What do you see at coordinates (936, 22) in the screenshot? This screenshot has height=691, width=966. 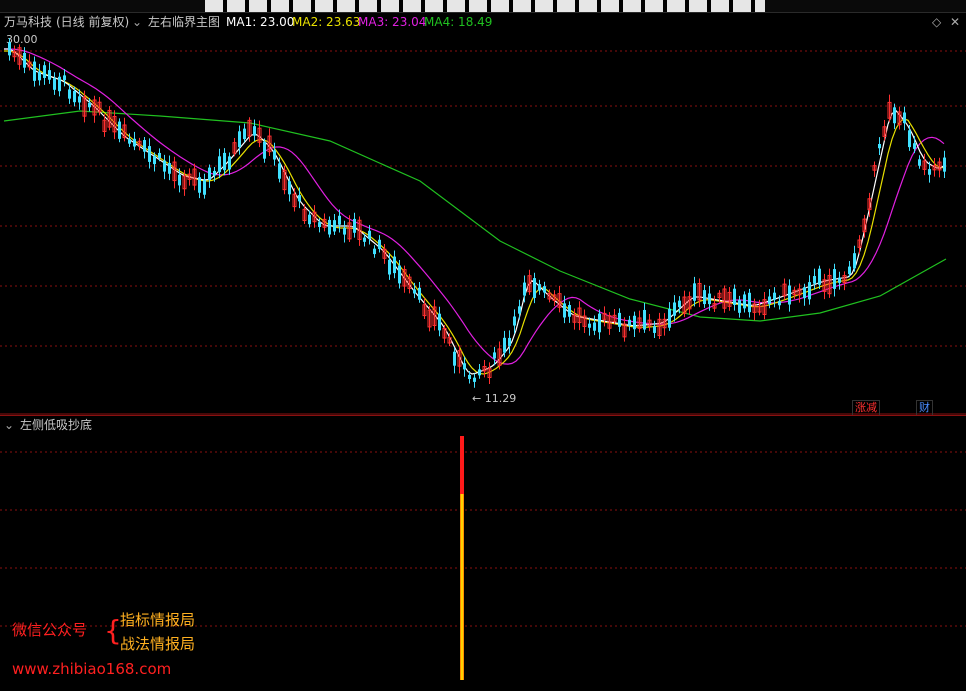 I see `settings-diamond-icon: ◇` at bounding box center [936, 22].